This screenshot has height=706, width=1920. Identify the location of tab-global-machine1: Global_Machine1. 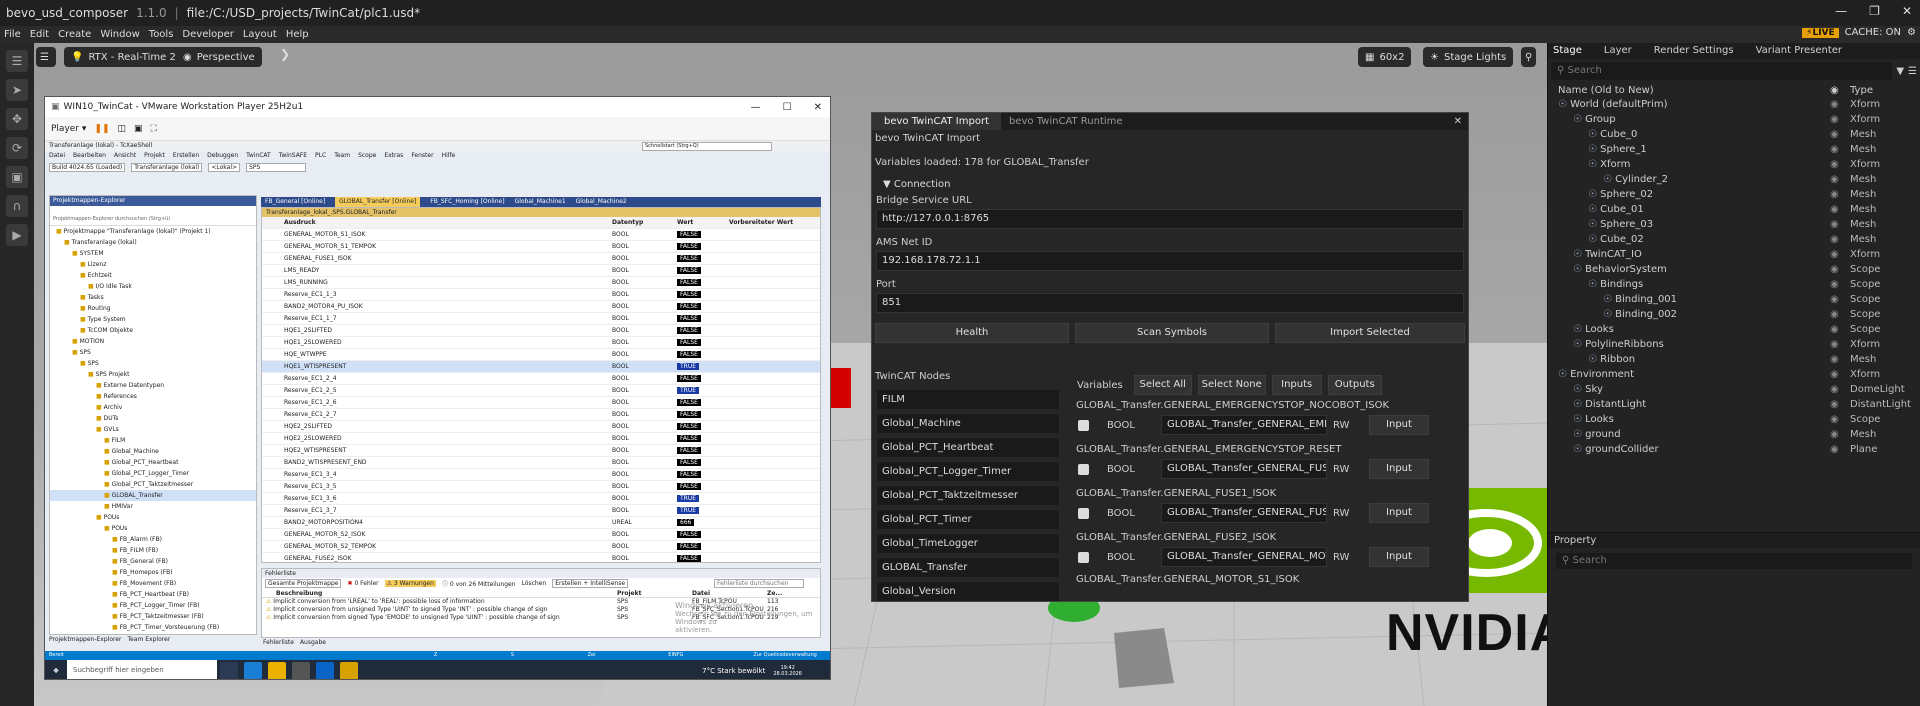
(540, 202).